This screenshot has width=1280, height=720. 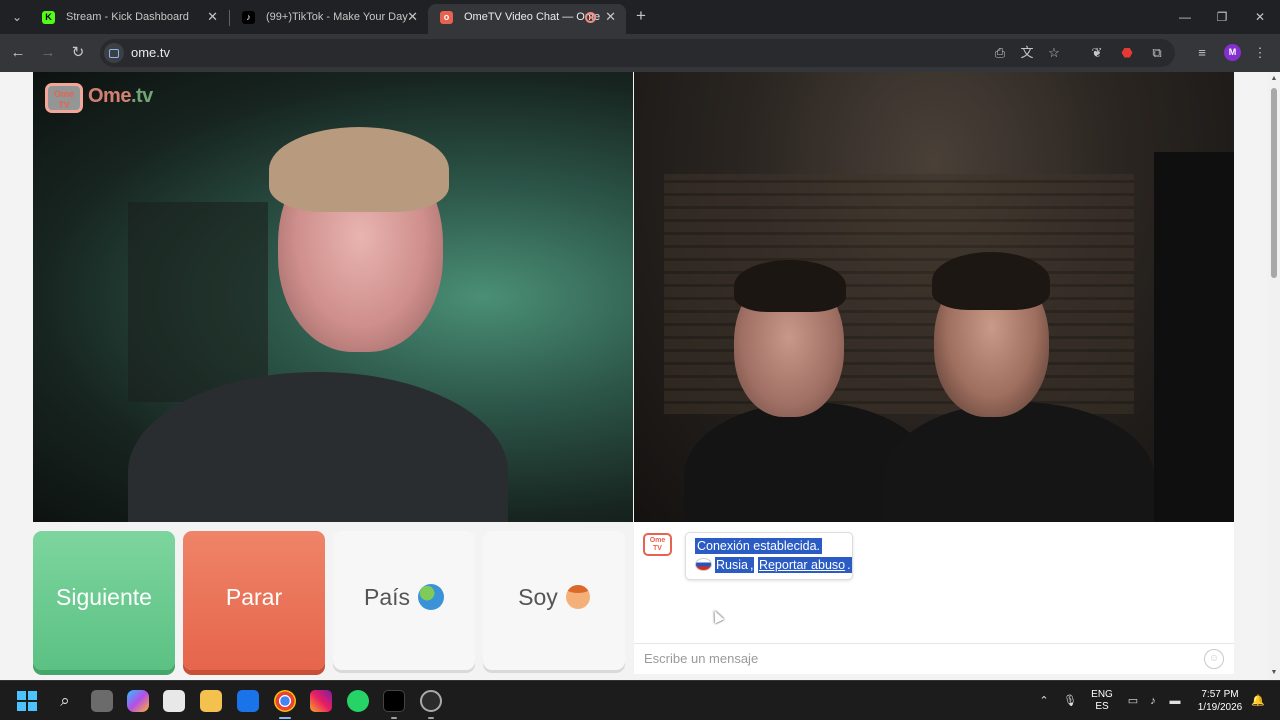 I want to click on tab-title: OmeTV Video Chat — Ome, so click(x=532, y=17).